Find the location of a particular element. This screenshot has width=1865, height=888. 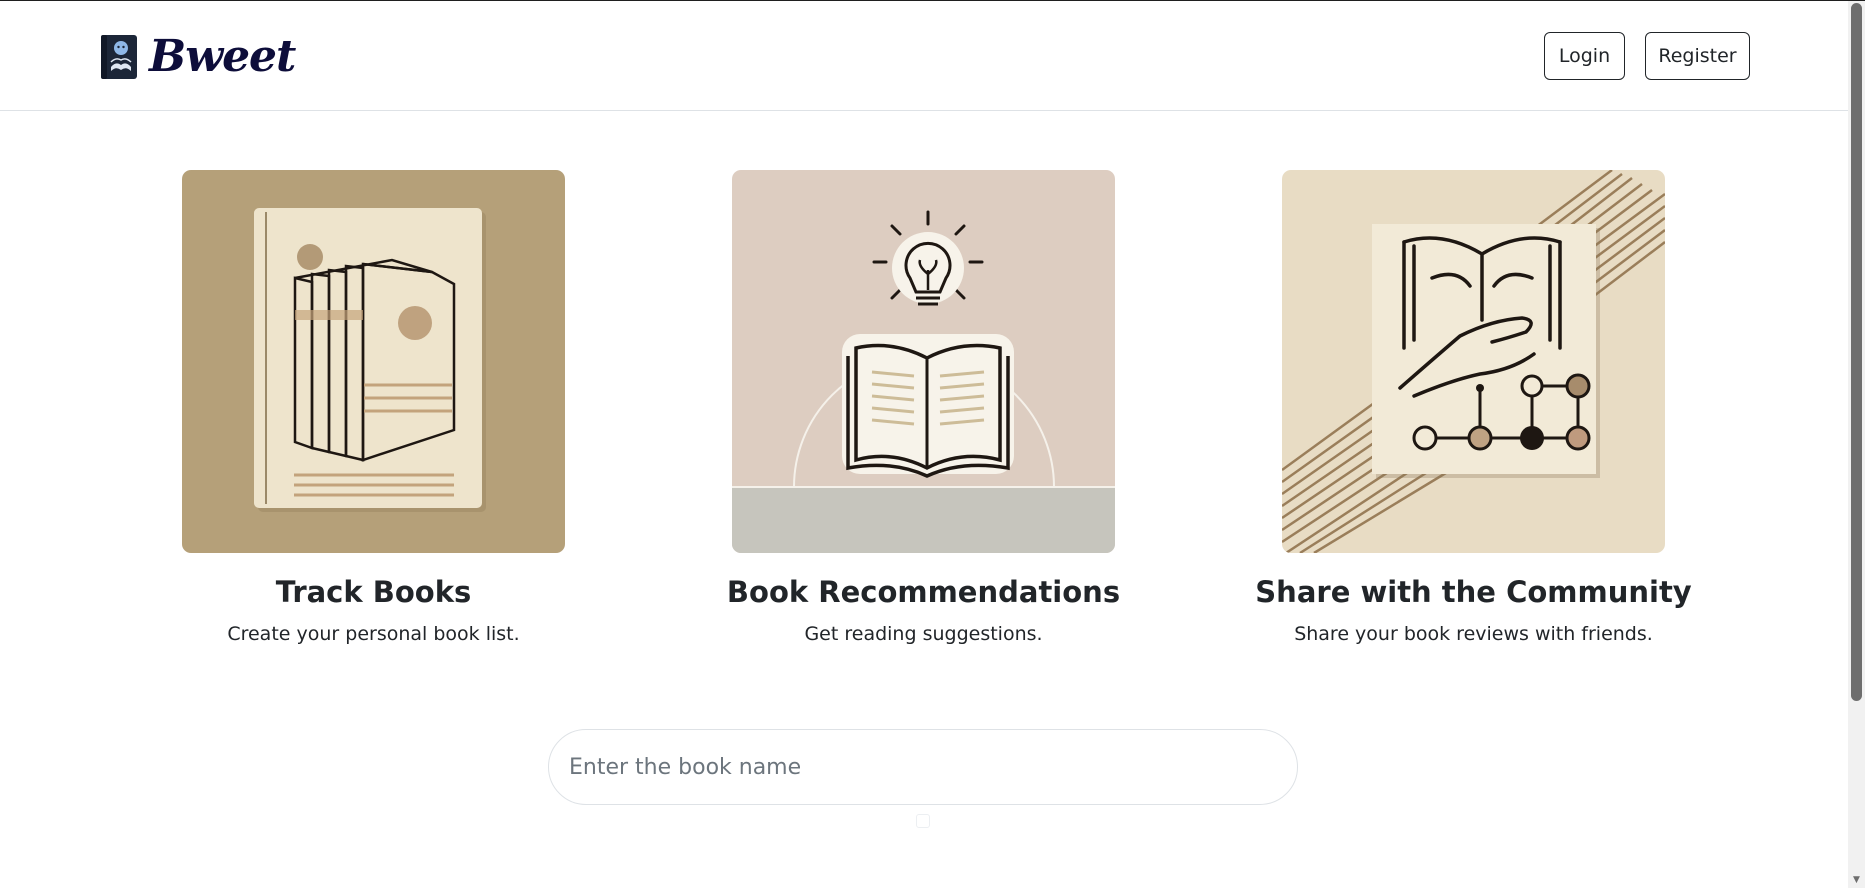

scrollbar-thumb is located at coordinates (1856, 352).